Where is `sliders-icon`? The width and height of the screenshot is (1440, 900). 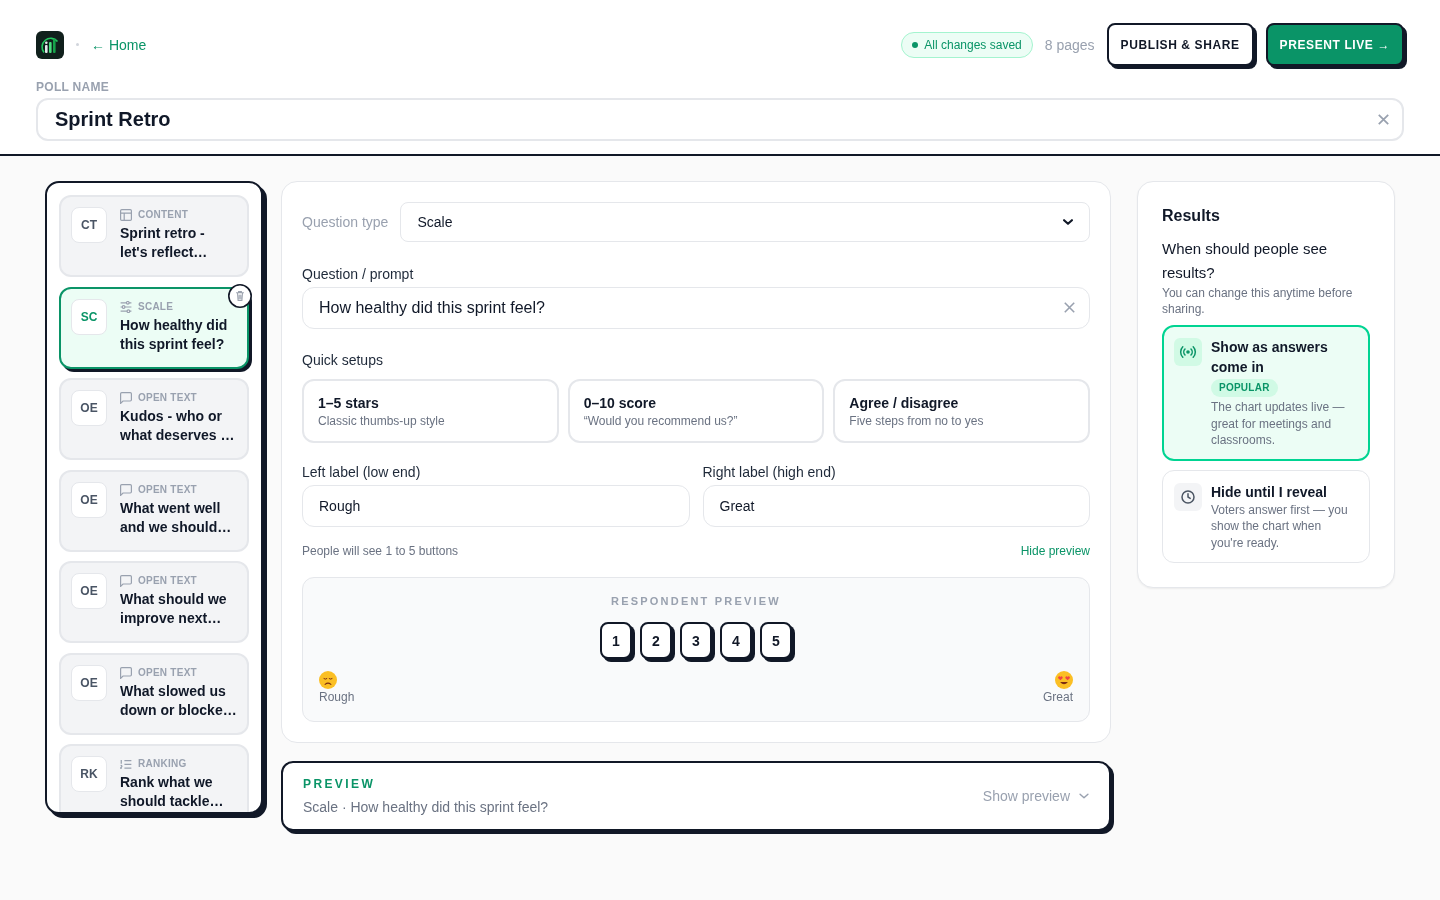
sliders-icon is located at coordinates (126, 306).